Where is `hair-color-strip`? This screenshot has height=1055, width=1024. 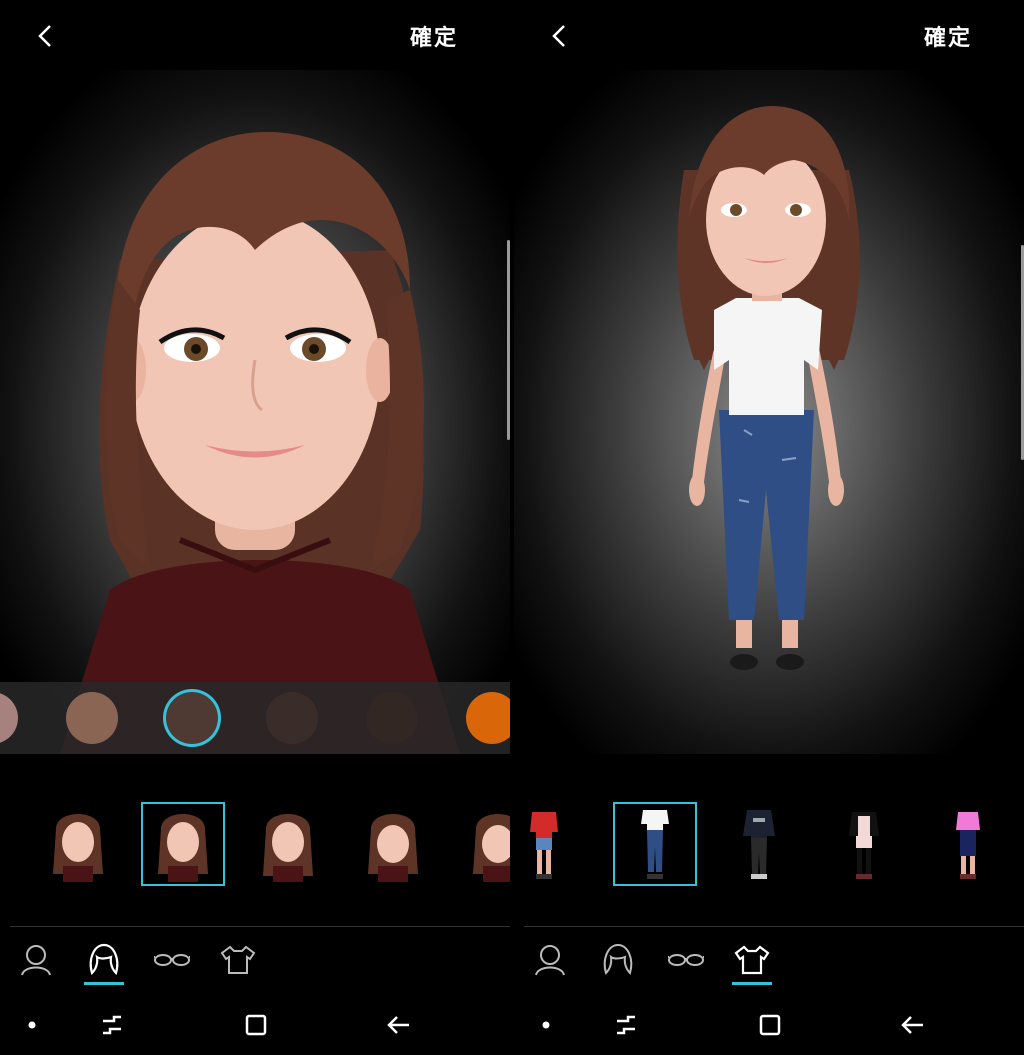
hair-color-strip is located at coordinates (255, 718).